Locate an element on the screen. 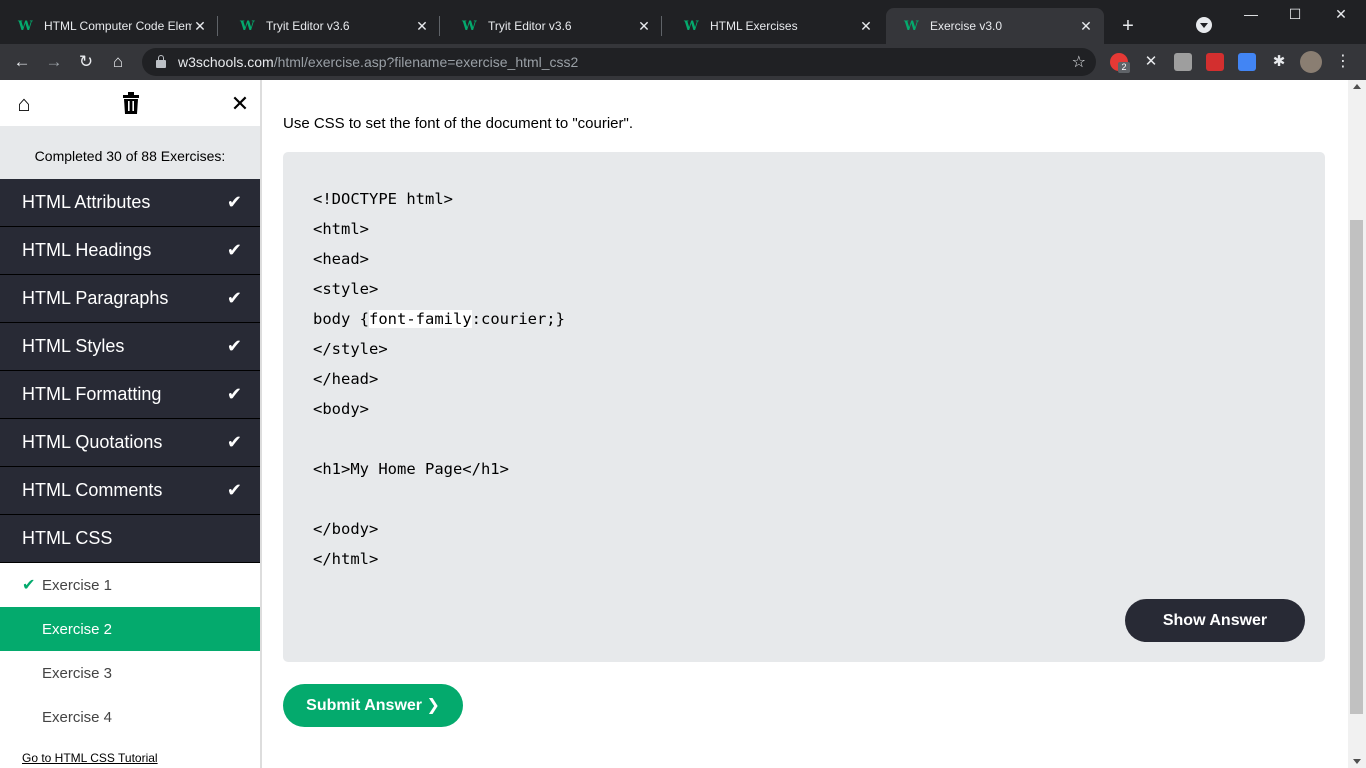 The image size is (1366, 768). exercise-label: Exercise 3 is located at coordinates (77, 673).